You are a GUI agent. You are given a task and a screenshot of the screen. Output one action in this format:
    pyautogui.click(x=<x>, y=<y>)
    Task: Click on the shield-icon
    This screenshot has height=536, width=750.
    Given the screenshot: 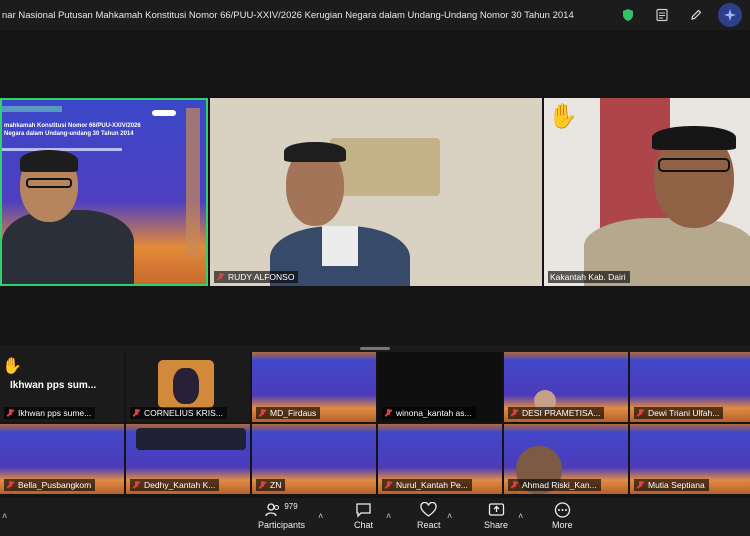 What is the action you would take?
    pyautogui.click(x=628, y=15)
    